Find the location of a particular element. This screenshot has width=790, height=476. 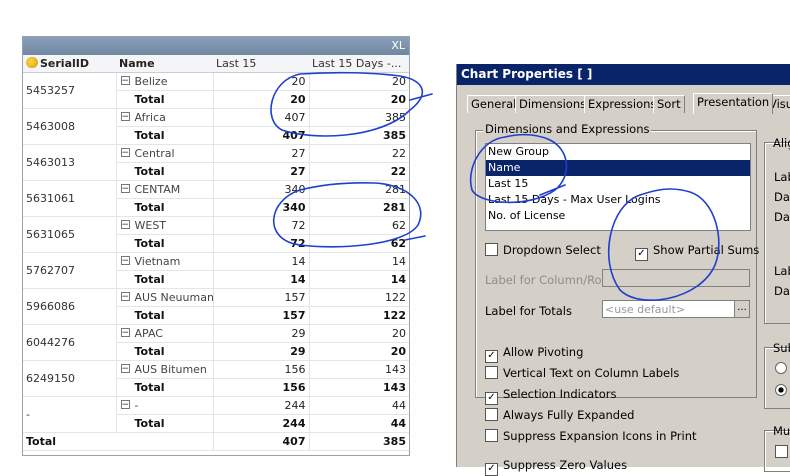

tab-sort: Sort is located at coordinates (669, 104).